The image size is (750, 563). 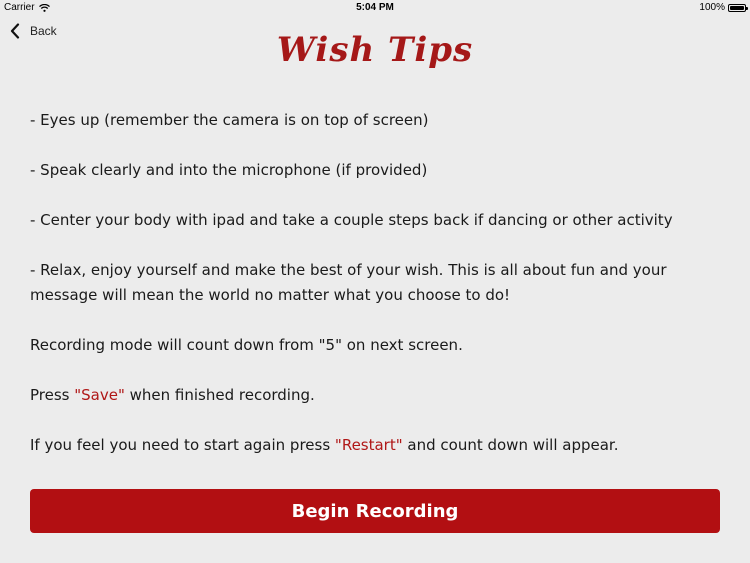 What do you see at coordinates (738, 7) in the screenshot?
I see `battery-icon` at bounding box center [738, 7].